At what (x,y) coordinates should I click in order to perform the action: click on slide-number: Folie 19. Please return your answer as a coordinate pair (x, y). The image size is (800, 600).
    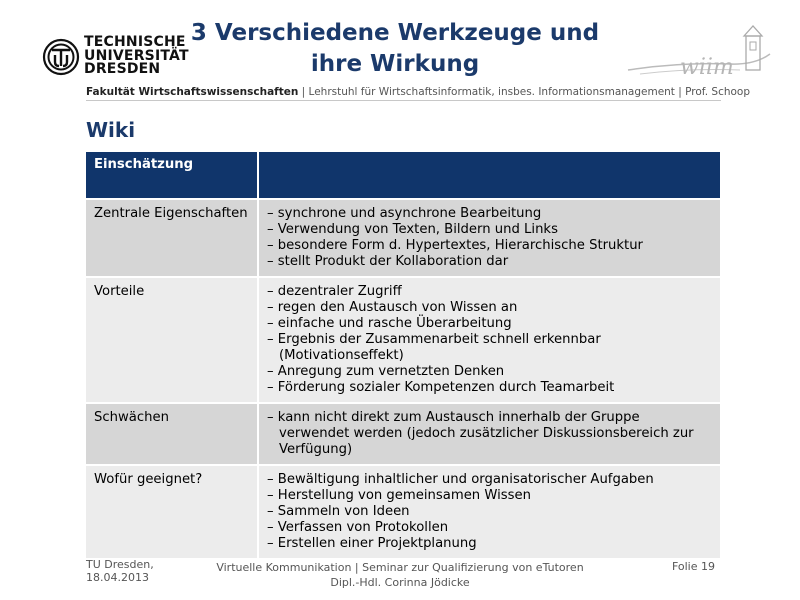
    Looking at the image, I should click on (693, 566).